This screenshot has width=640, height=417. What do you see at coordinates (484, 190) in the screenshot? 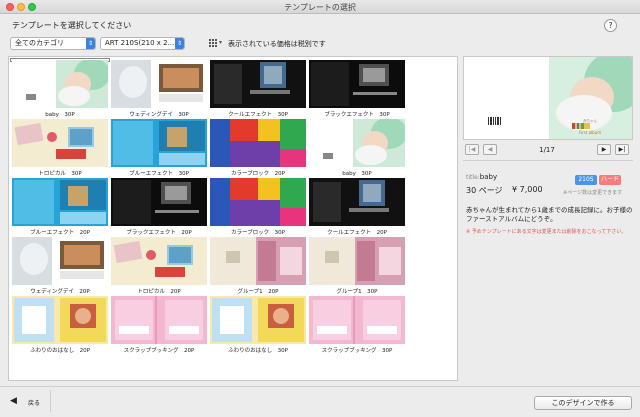
I see `page-count: 30 ページ` at bounding box center [484, 190].